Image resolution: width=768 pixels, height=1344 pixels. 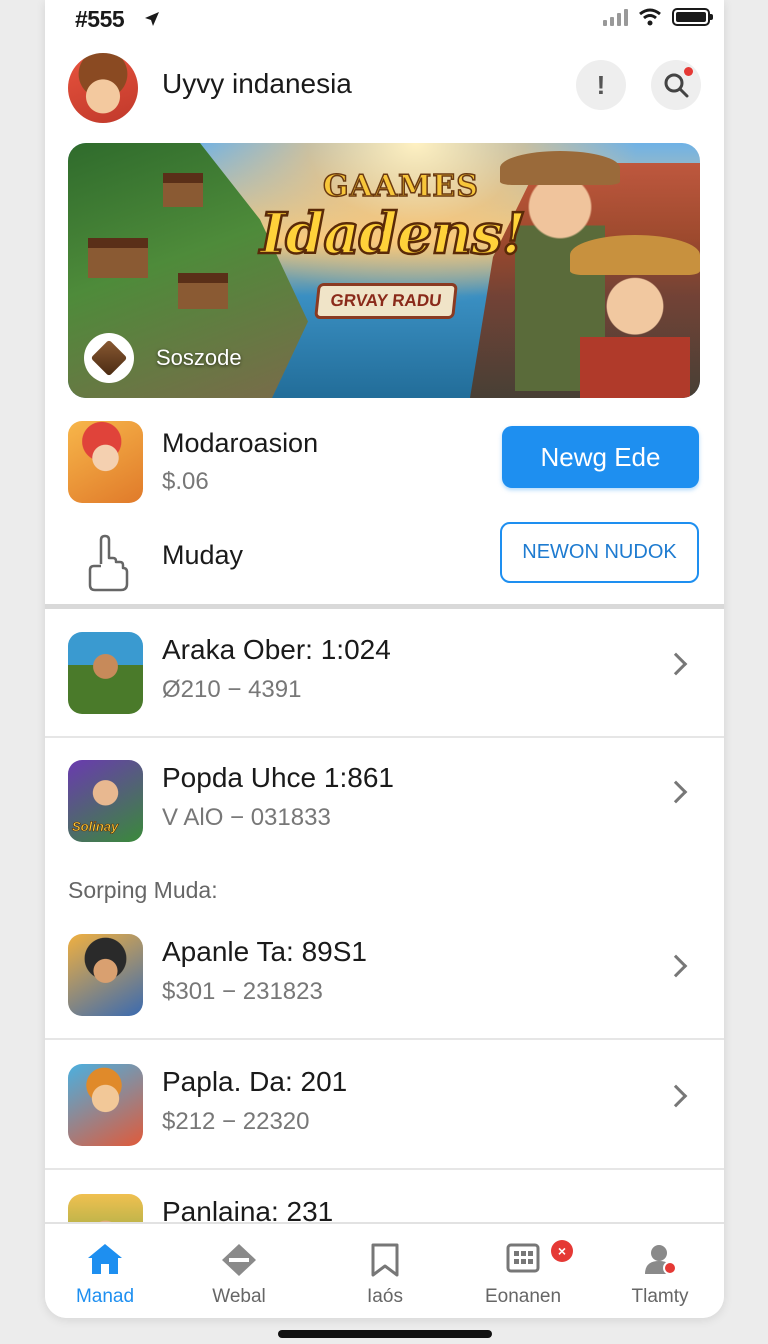 What do you see at coordinates (199, 357) in the screenshot?
I see `banner-caption: Soszode` at bounding box center [199, 357].